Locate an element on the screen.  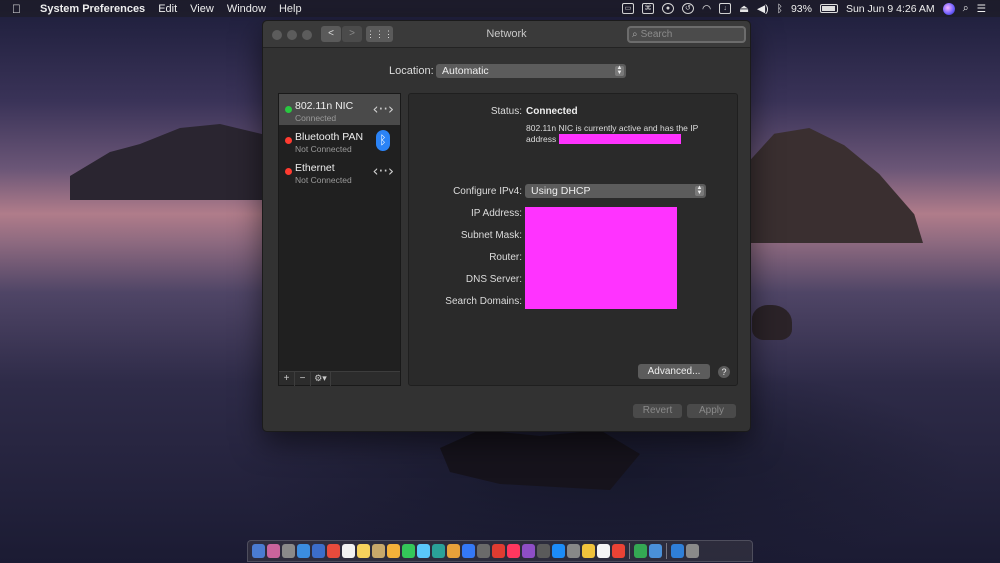
notification-center-icon: ☰ is located at coordinates (981, 9).